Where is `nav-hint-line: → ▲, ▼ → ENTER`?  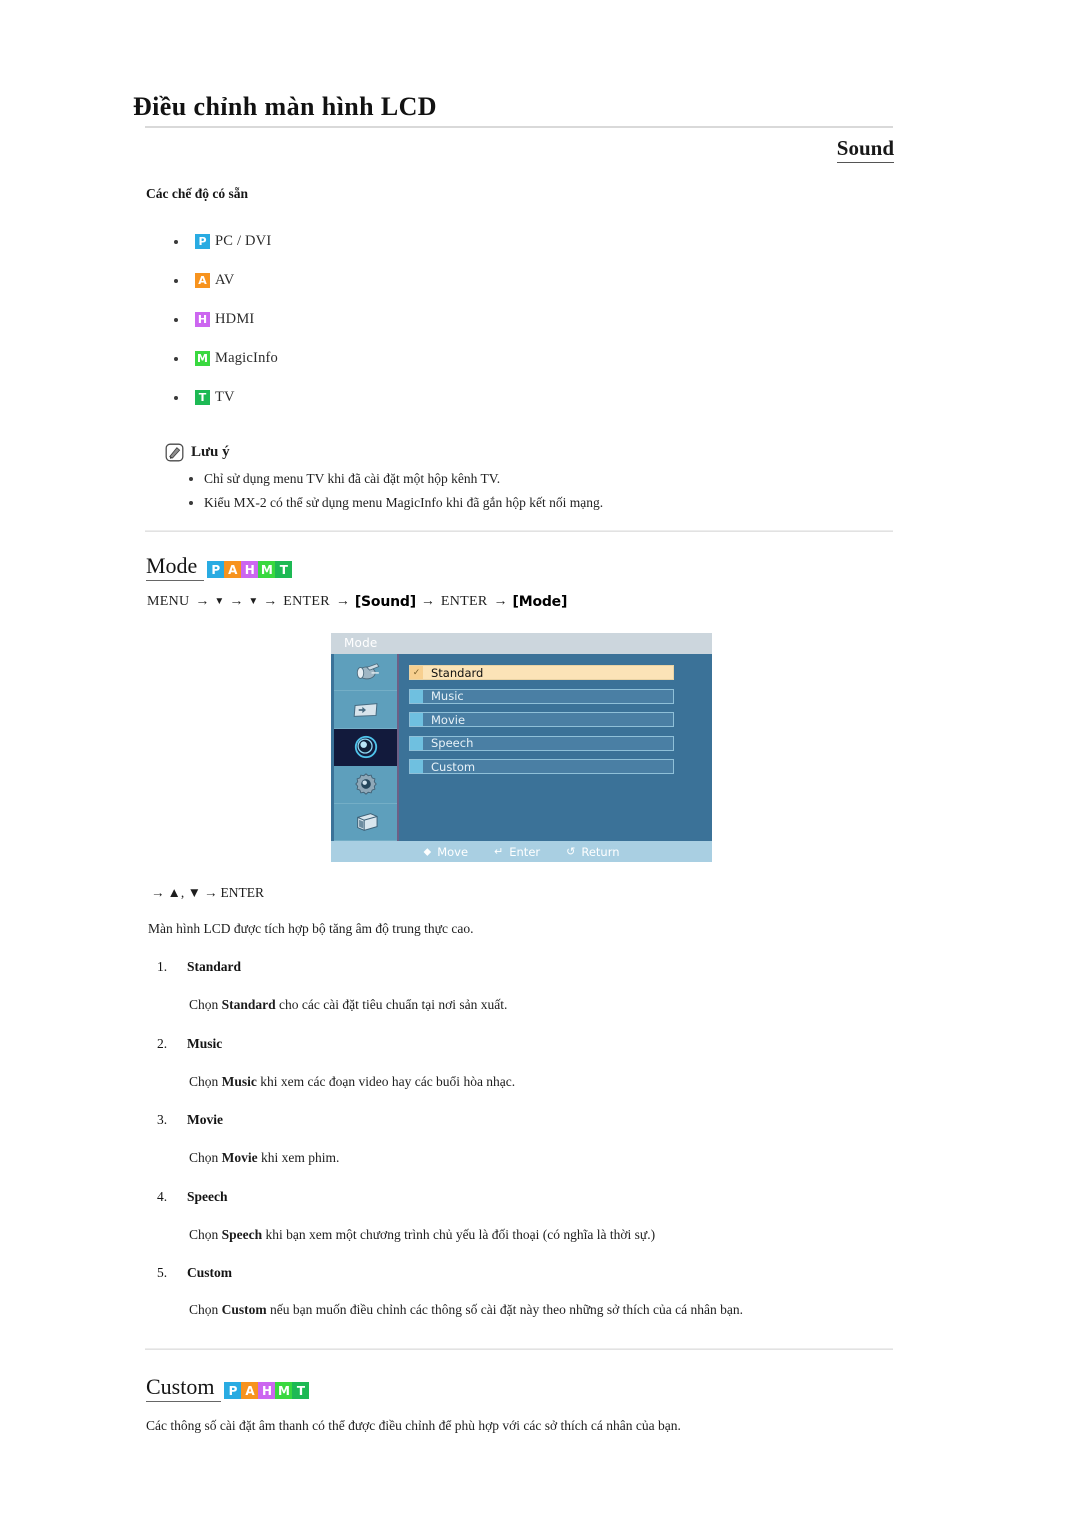
nav-hint-line: → ▲, ▼ → ENTER is located at coordinates (206, 893).